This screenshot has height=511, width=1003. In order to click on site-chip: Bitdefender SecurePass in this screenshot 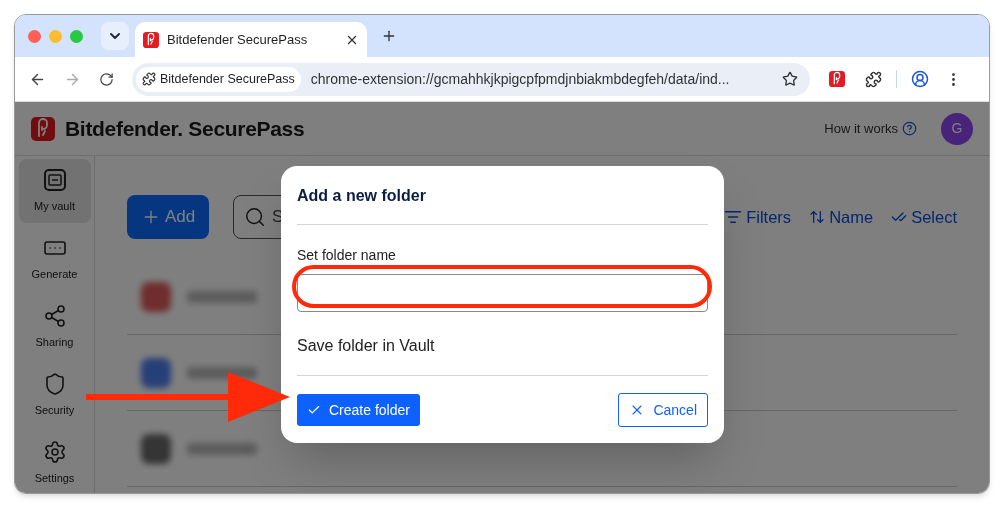, I will do `click(218, 79)`.